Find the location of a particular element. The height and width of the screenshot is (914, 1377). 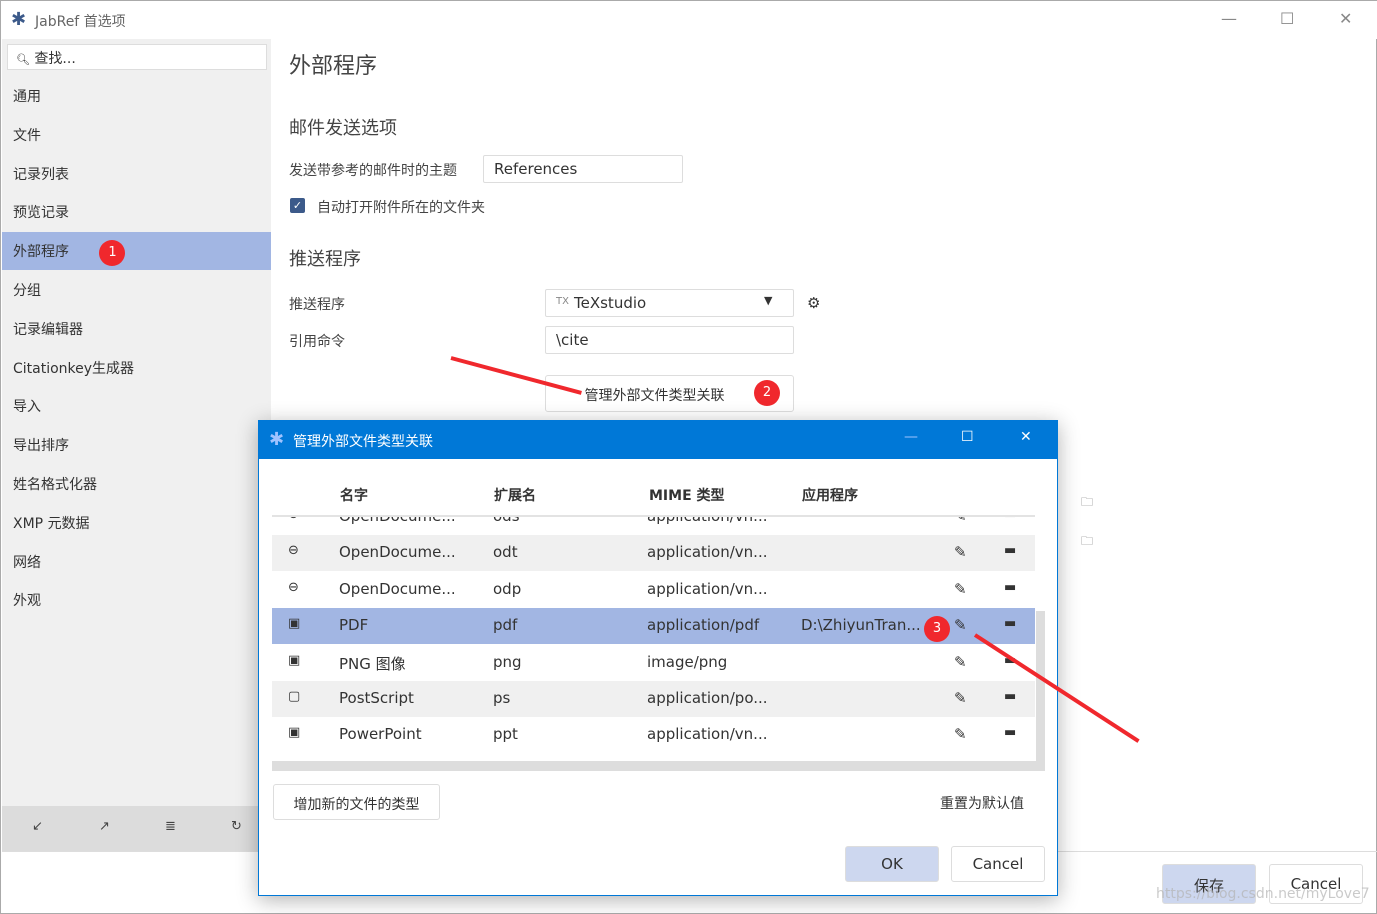

file-type-icon: ▢ is located at coordinates (294, 696).